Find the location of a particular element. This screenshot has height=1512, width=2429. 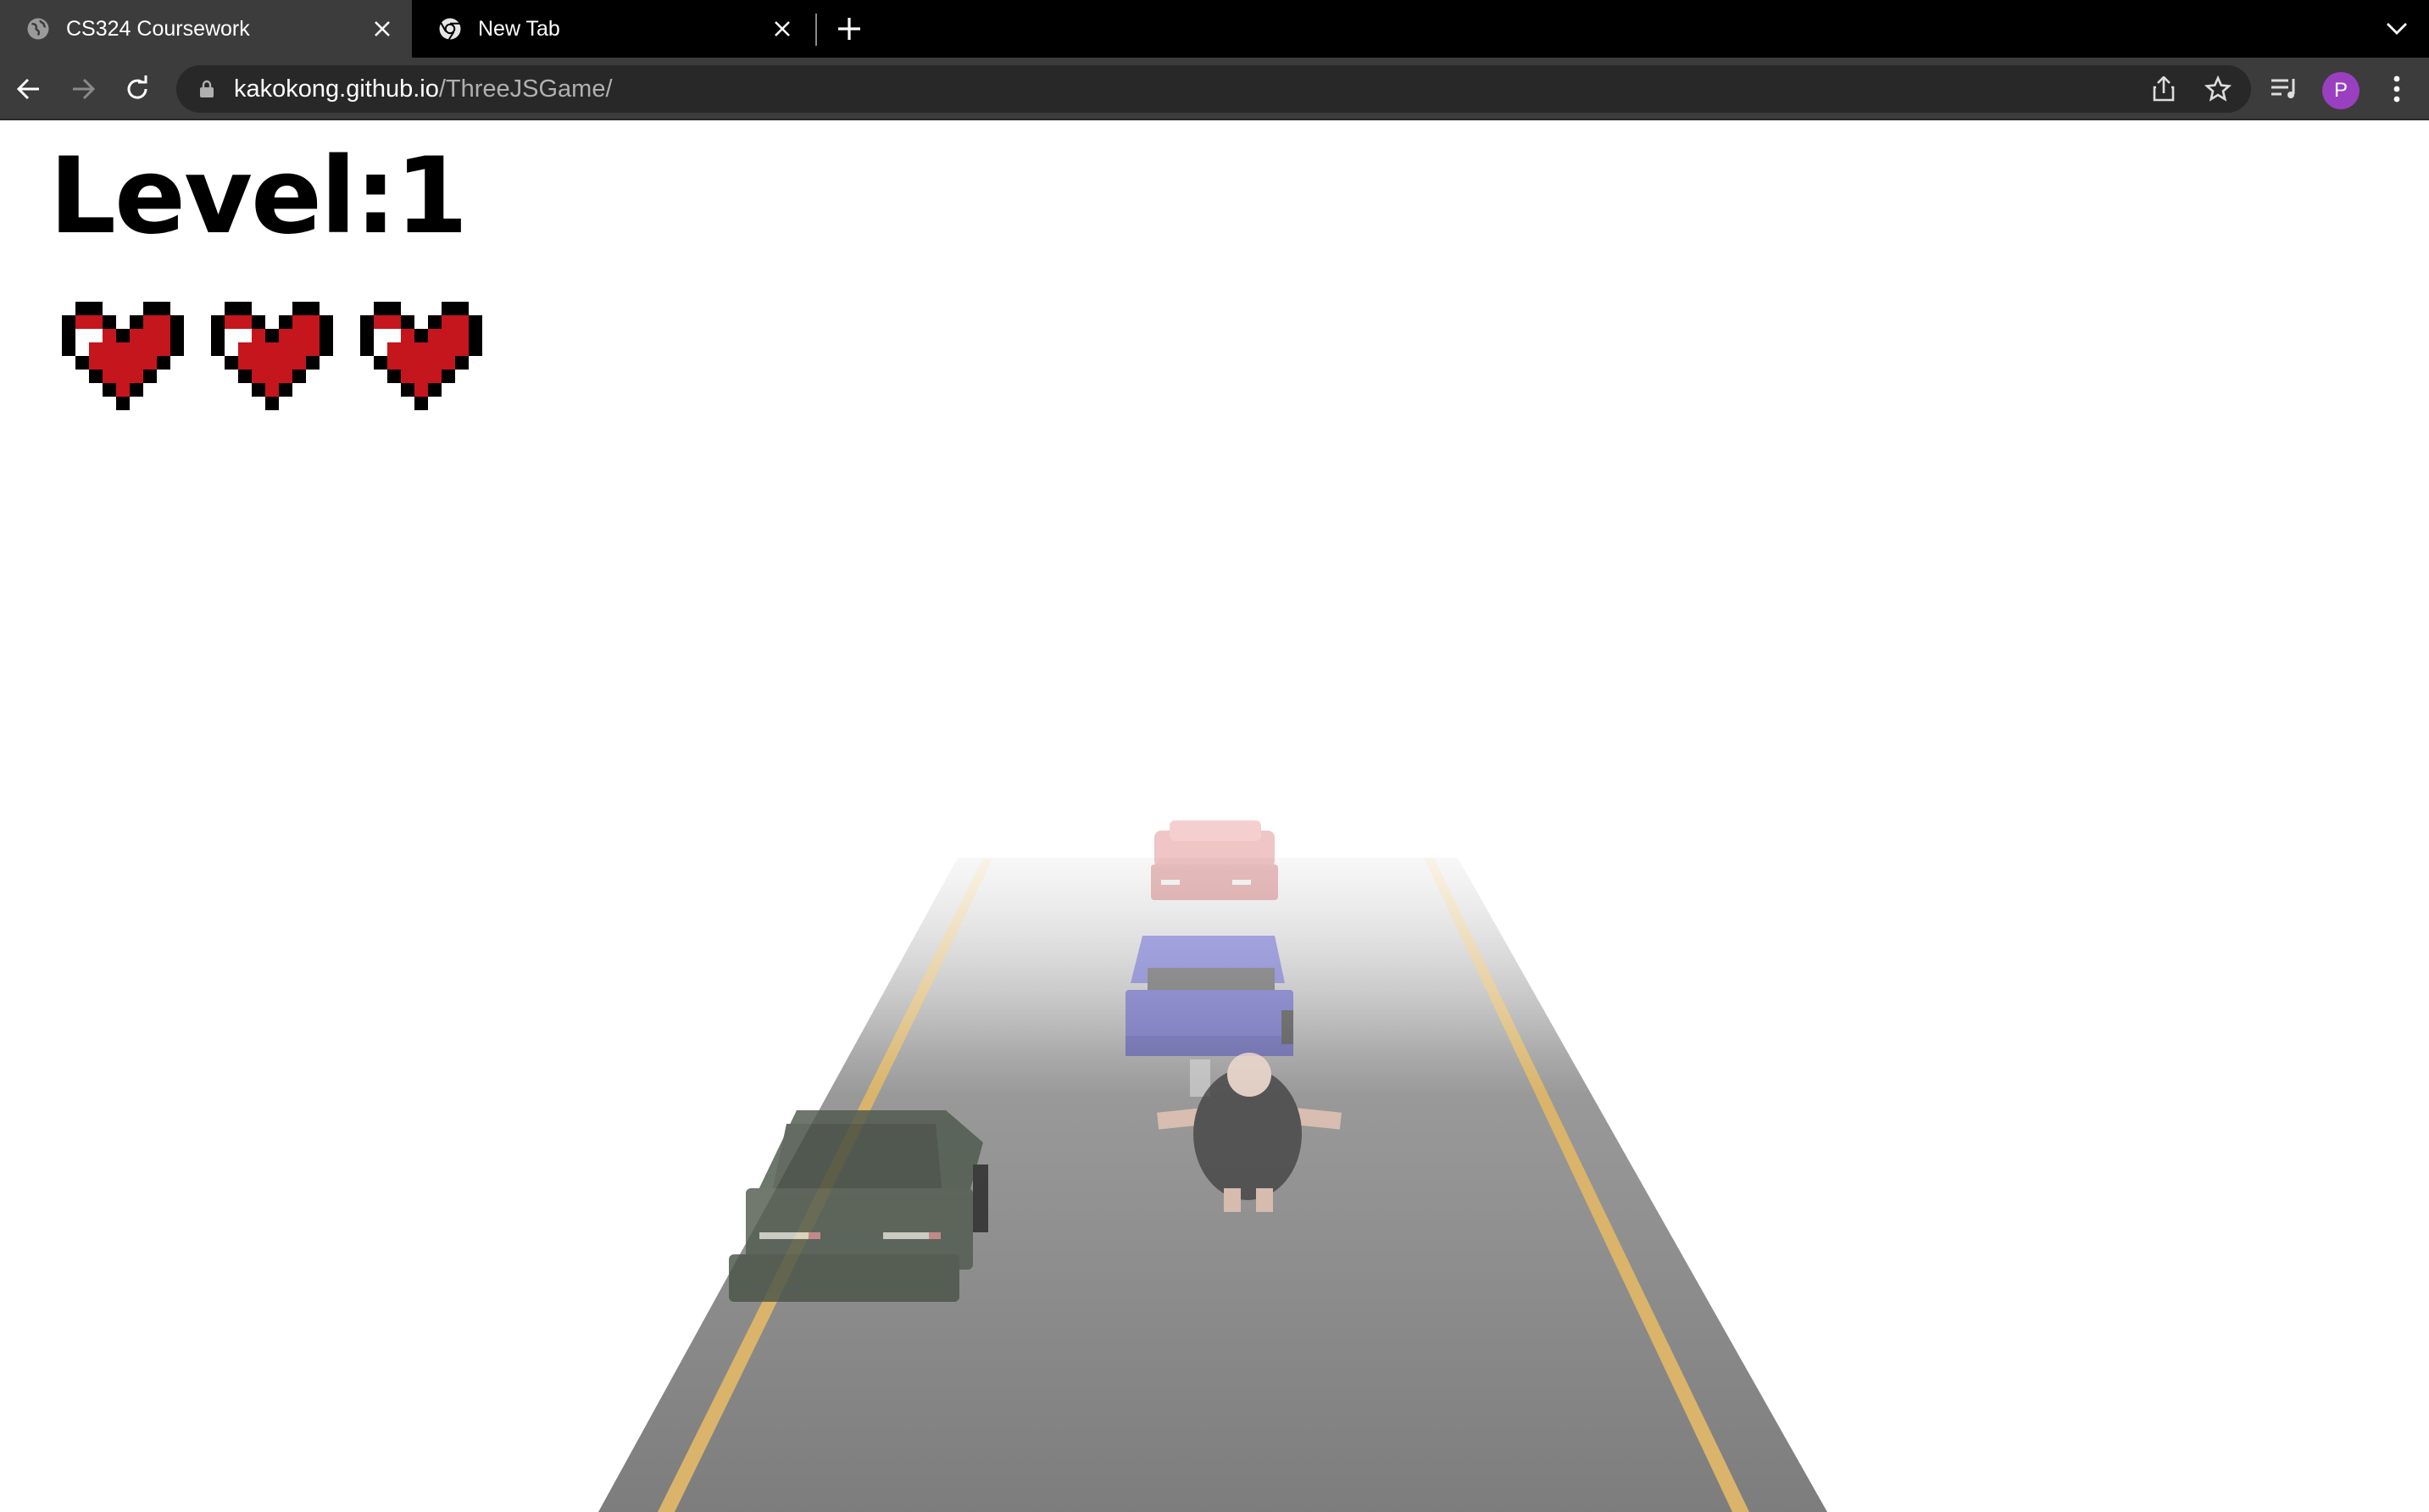

tab-search-button is located at coordinates (2396, 28).